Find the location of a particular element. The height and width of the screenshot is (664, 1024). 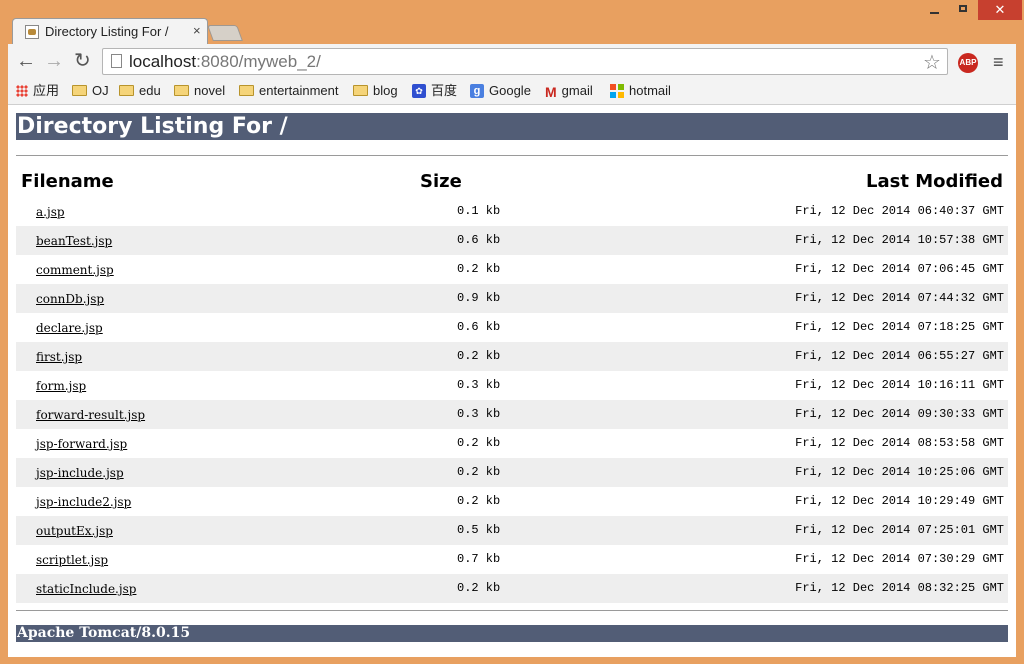

column-header-size: Size is located at coordinates (441, 181).